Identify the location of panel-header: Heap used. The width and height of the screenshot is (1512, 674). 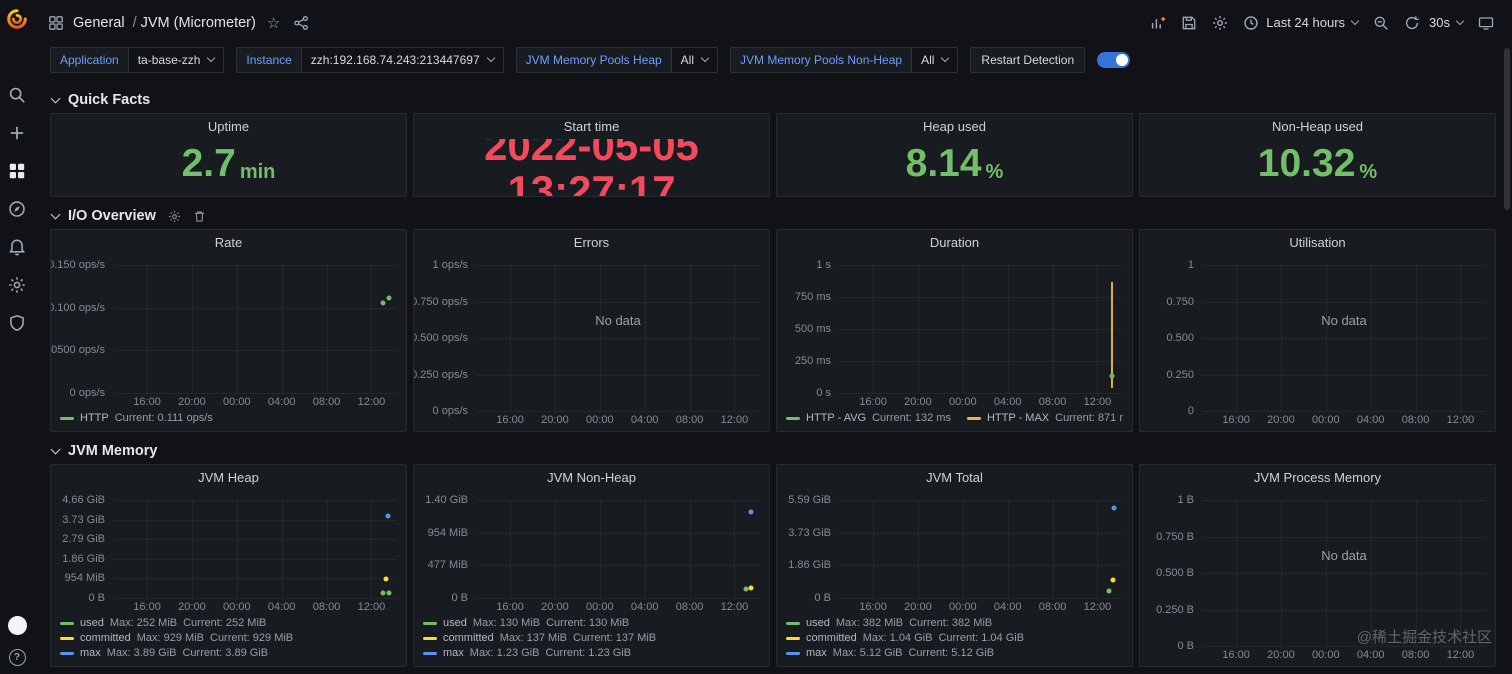
(954, 126).